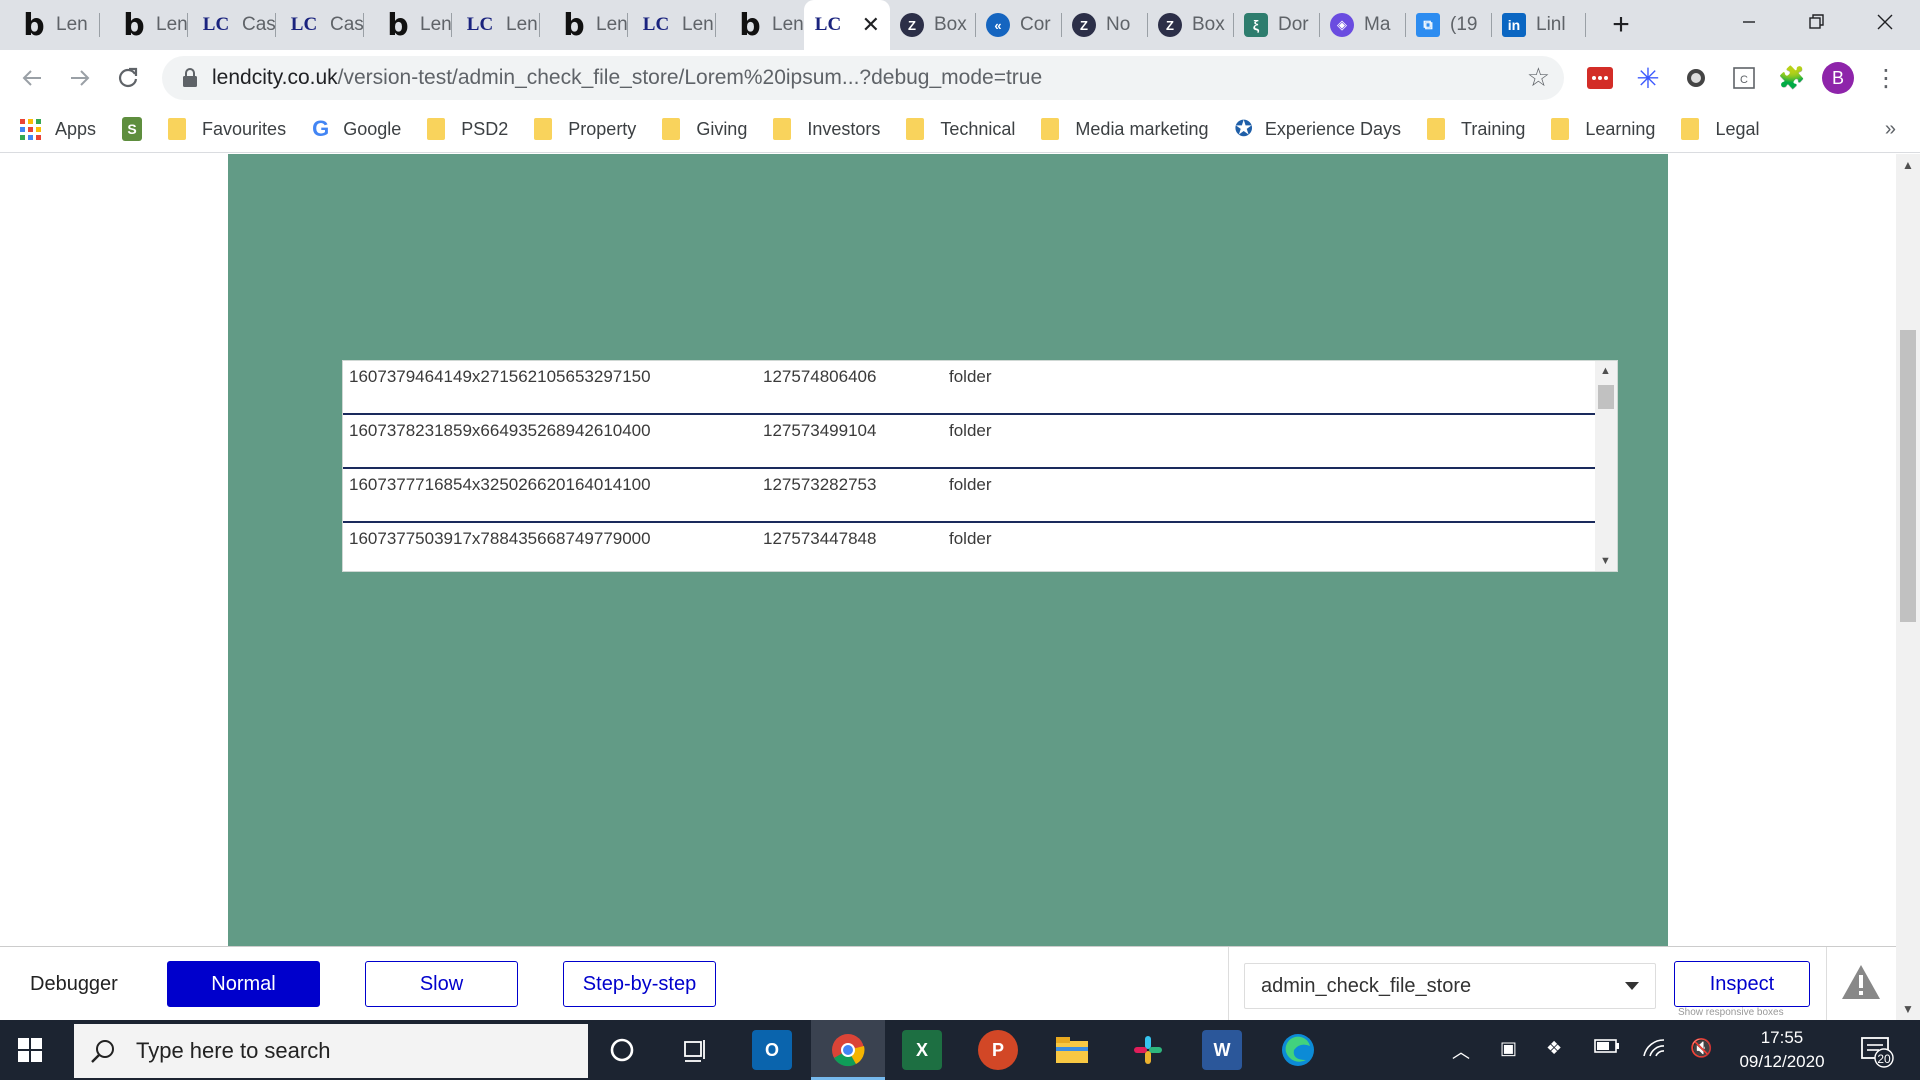 This screenshot has height=1080, width=1920. What do you see at coordinates (1508, 1048) in the screenshot?
I see `meet-now-icon: ▣` at bounding box center [1508, 1048].